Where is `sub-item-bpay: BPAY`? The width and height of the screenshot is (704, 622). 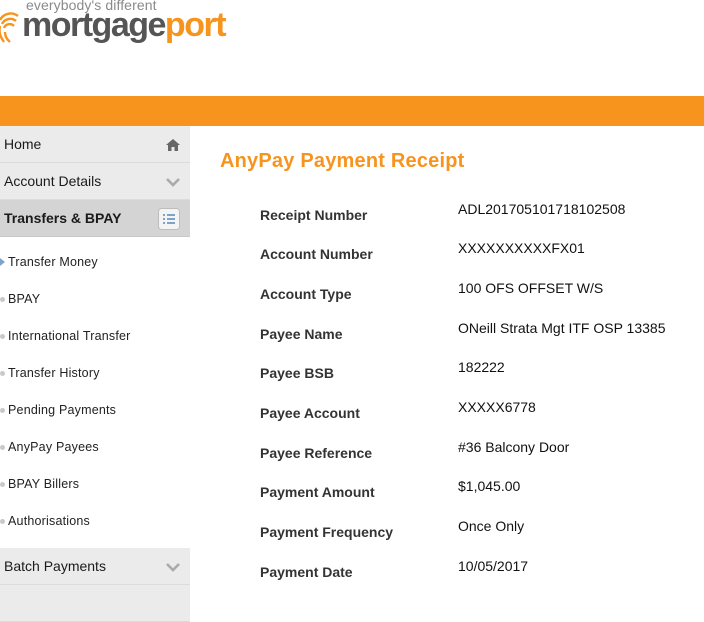
sub-item-bpay: BPAY is located at coordinates (95, 299).